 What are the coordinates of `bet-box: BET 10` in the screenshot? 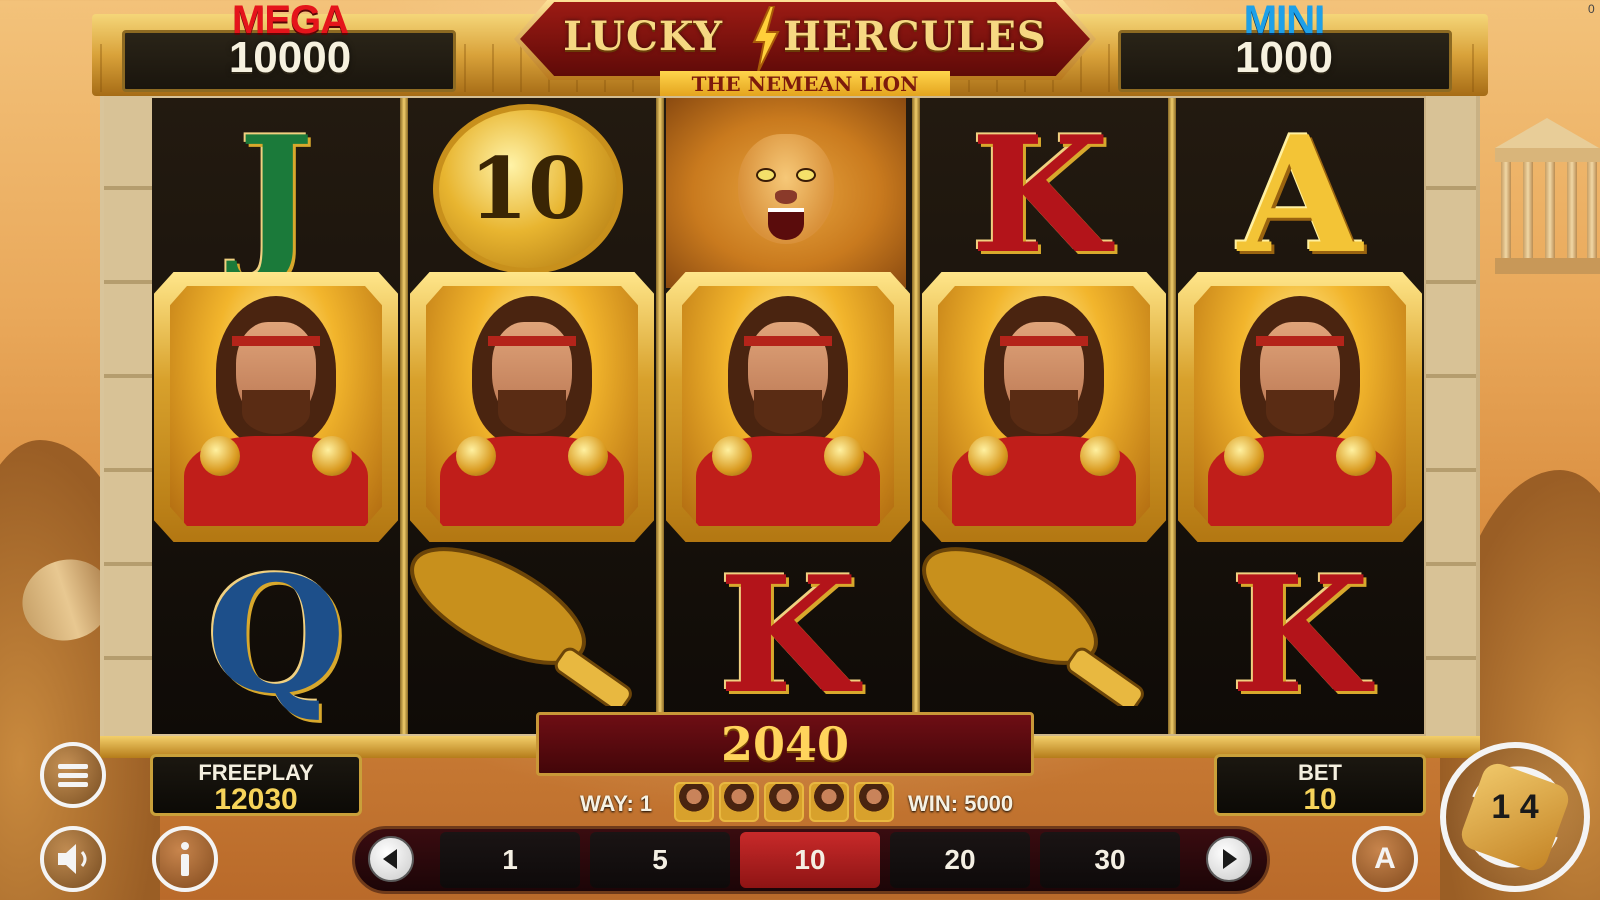 It's located at (1320, 785).